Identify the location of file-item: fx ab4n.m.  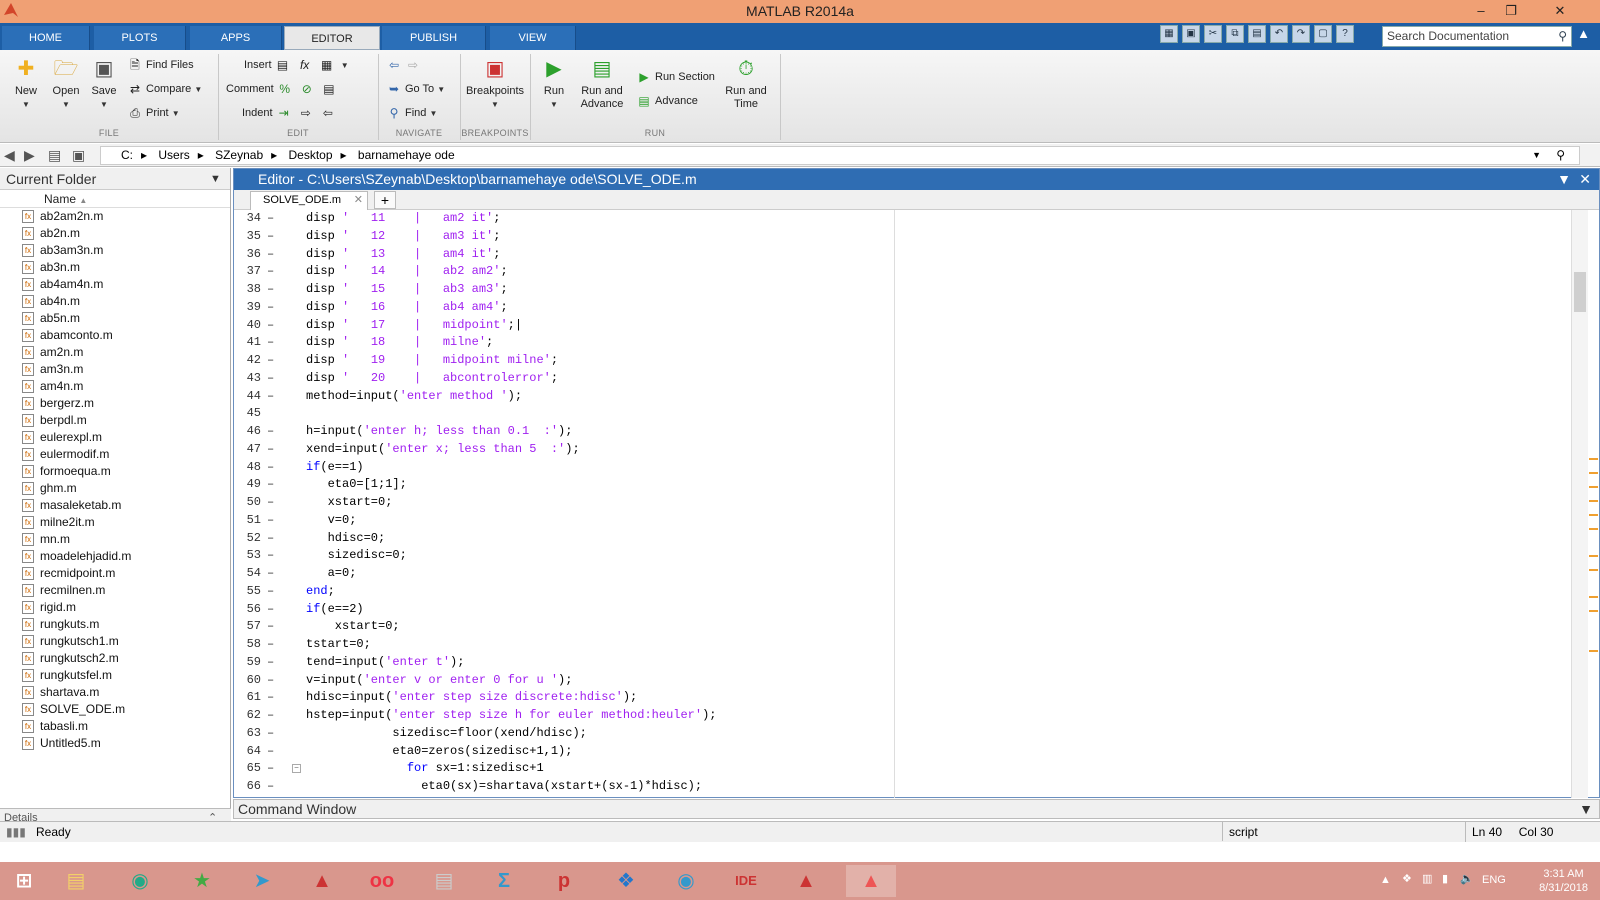
(115, 301).